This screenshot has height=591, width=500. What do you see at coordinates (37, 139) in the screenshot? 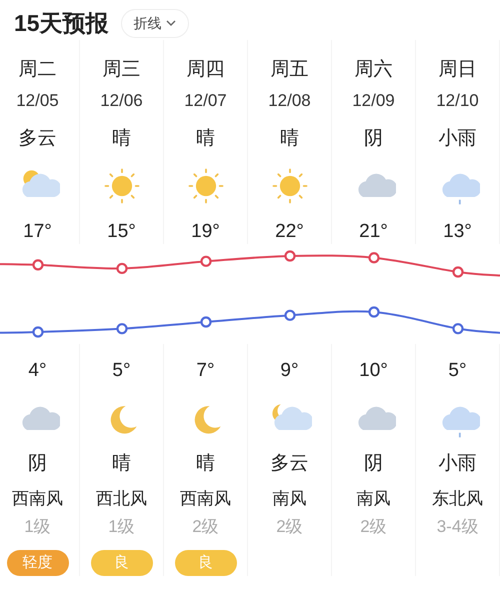
I see `day-condition: 多云` at bounding box center [37, 139].